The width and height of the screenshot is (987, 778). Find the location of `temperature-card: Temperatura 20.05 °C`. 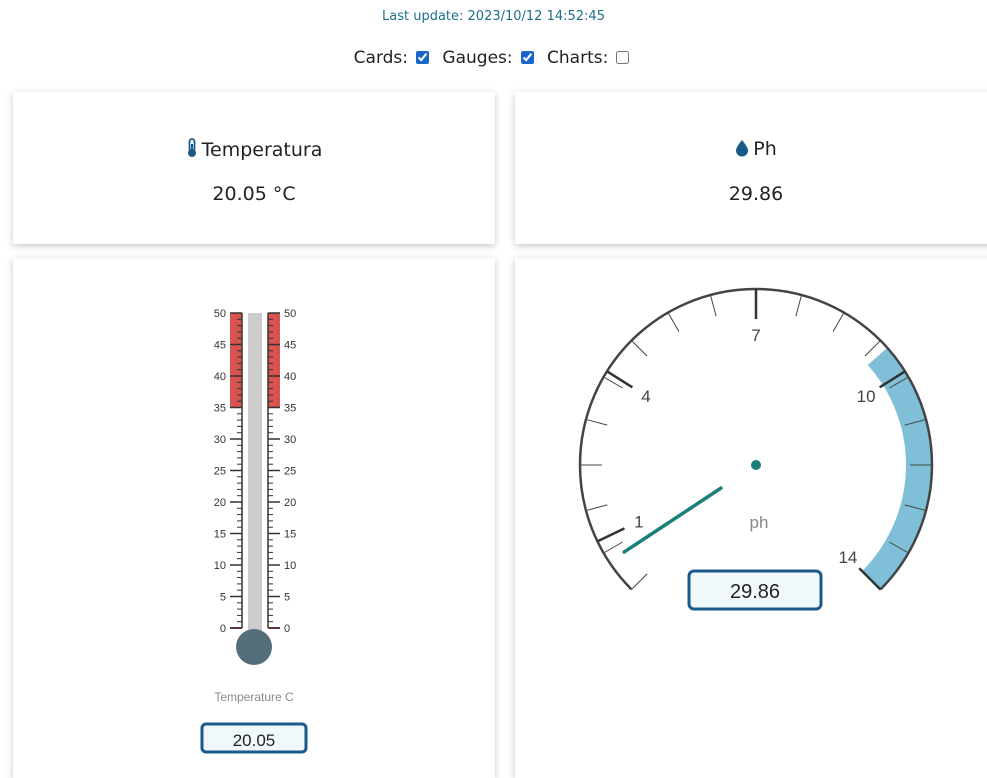

temperature-card: Temperatura 20.05 °C is located at coordinates (254, 168).